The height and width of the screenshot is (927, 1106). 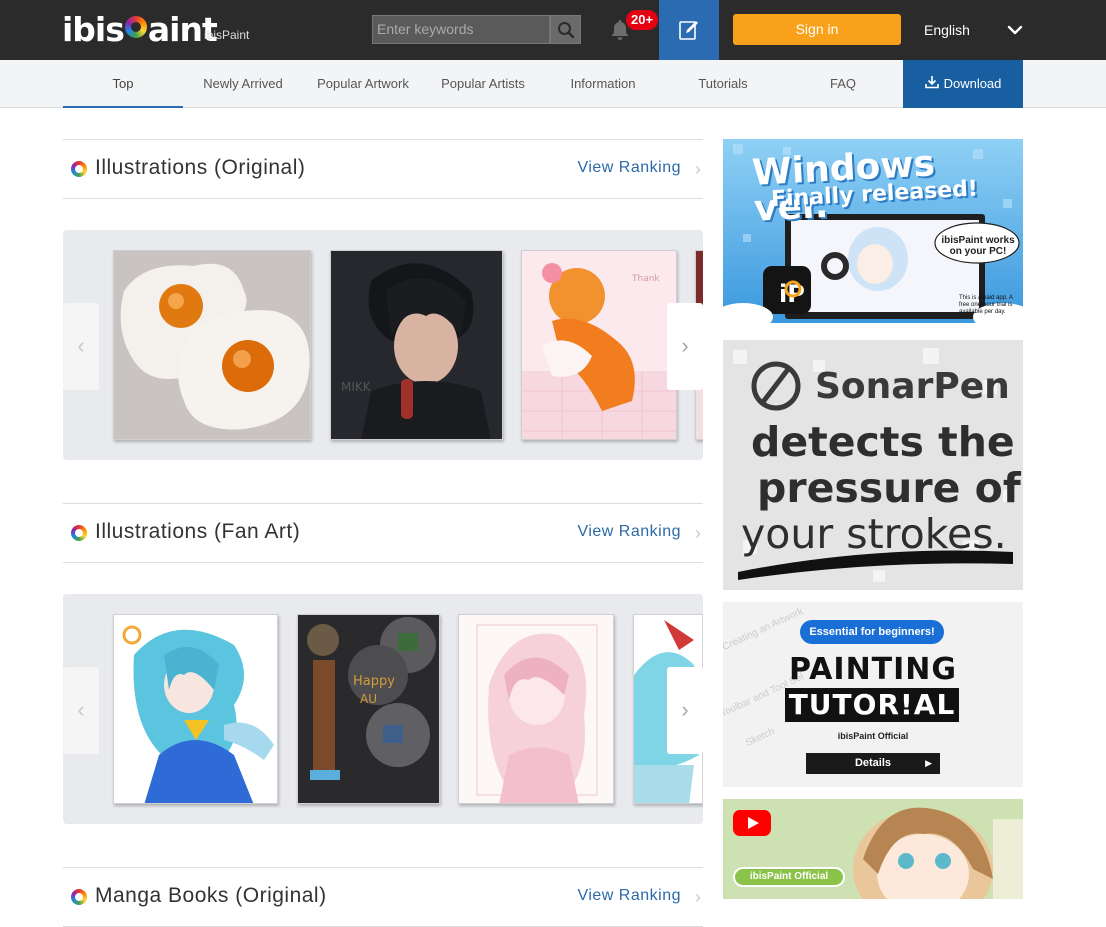 I want to click on search-input: Enter keywords, so click(x=461, y=29).